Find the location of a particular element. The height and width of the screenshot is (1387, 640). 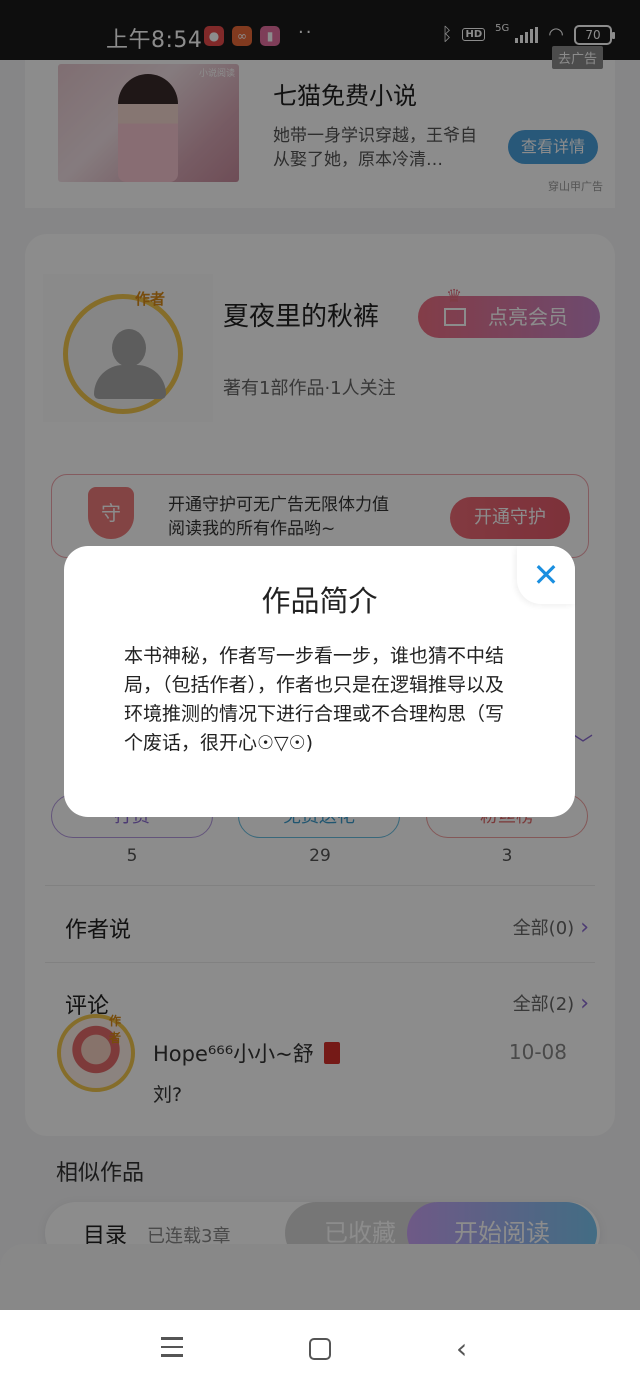

system-nav-bar: ‹ is located at coordinates (320, 1348).